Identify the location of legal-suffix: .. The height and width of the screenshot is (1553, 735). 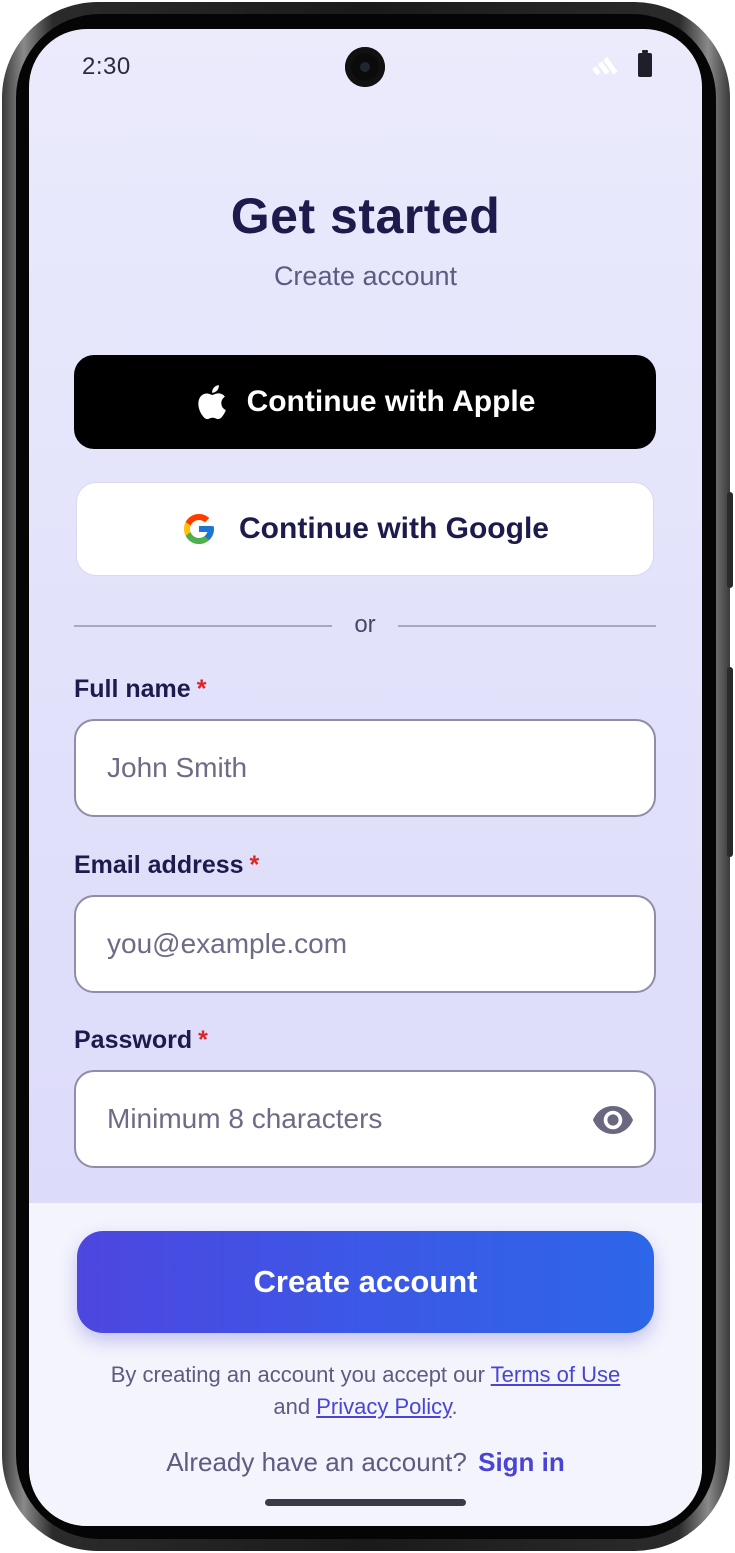
(454, 1406).